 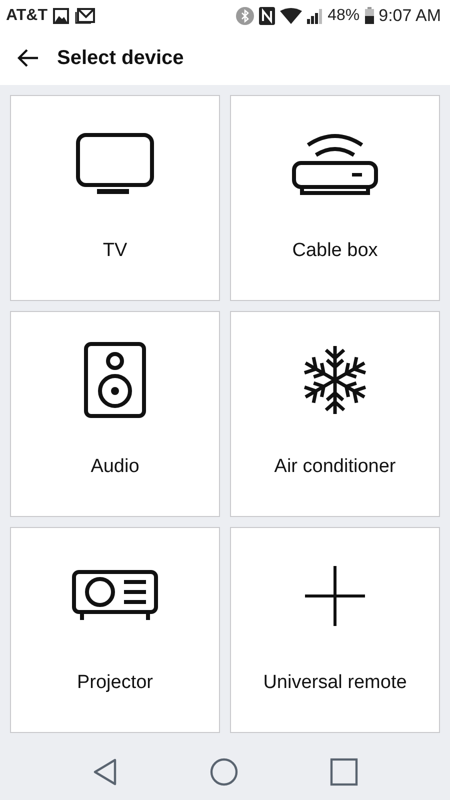 I want to click on projector-icon, so click(x=115, y=596).